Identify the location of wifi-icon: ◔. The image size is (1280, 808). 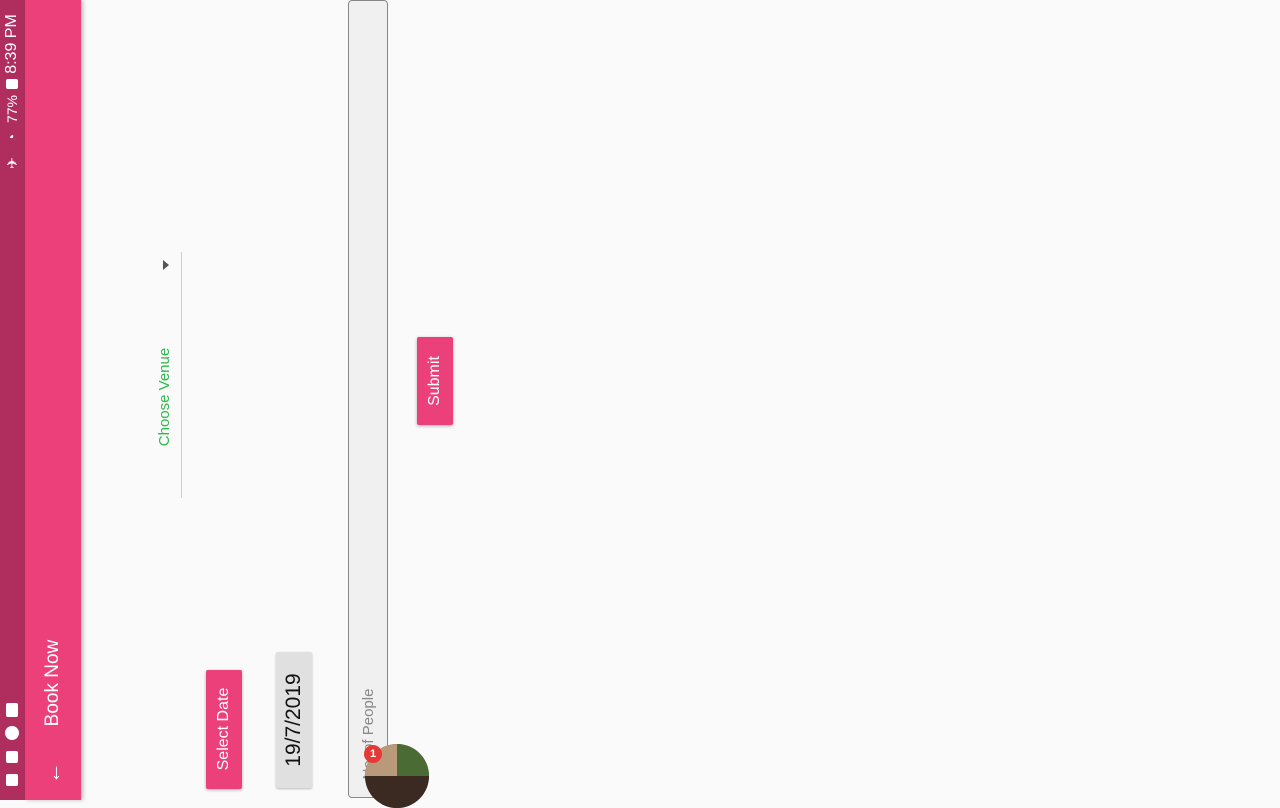
(12, 138).